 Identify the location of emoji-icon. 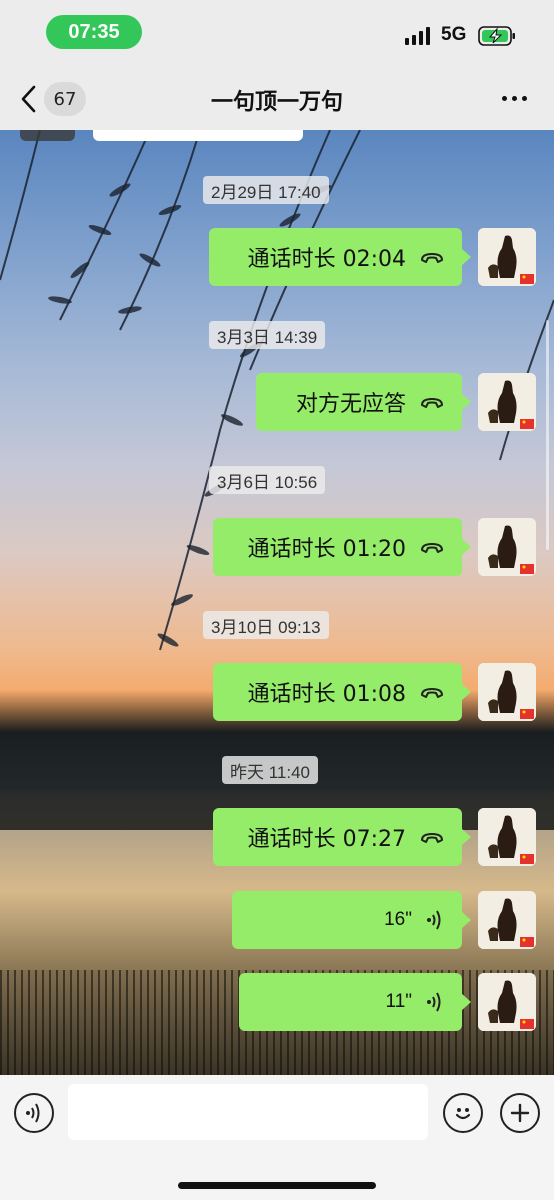
(463, 1114).